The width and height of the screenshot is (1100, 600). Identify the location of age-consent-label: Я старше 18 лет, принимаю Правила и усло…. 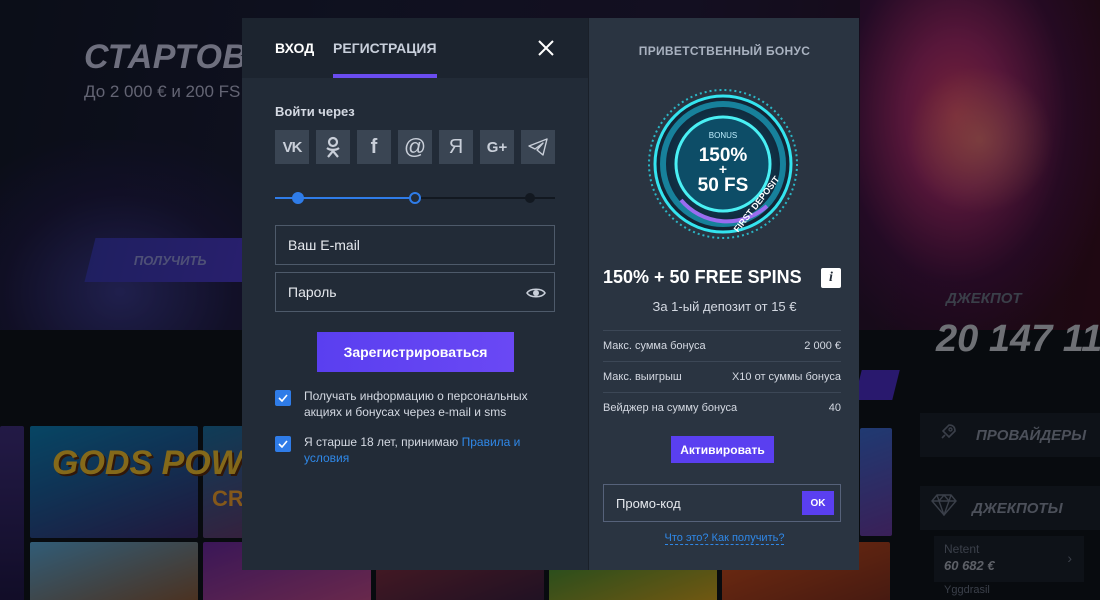
(412, 450).